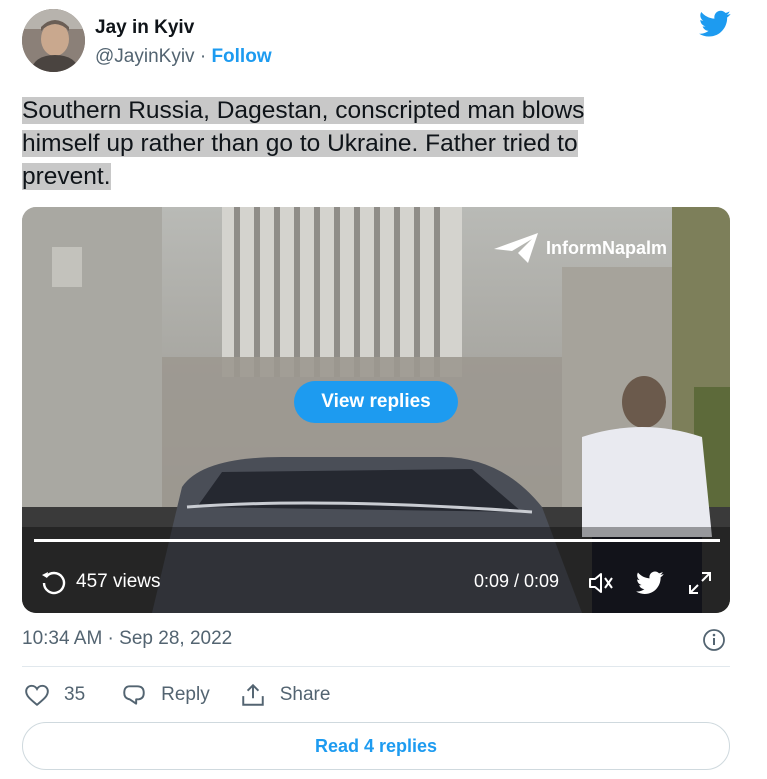 This screenshot has height=779, width=767. I want to click on replay-icon, so click(53, 582).